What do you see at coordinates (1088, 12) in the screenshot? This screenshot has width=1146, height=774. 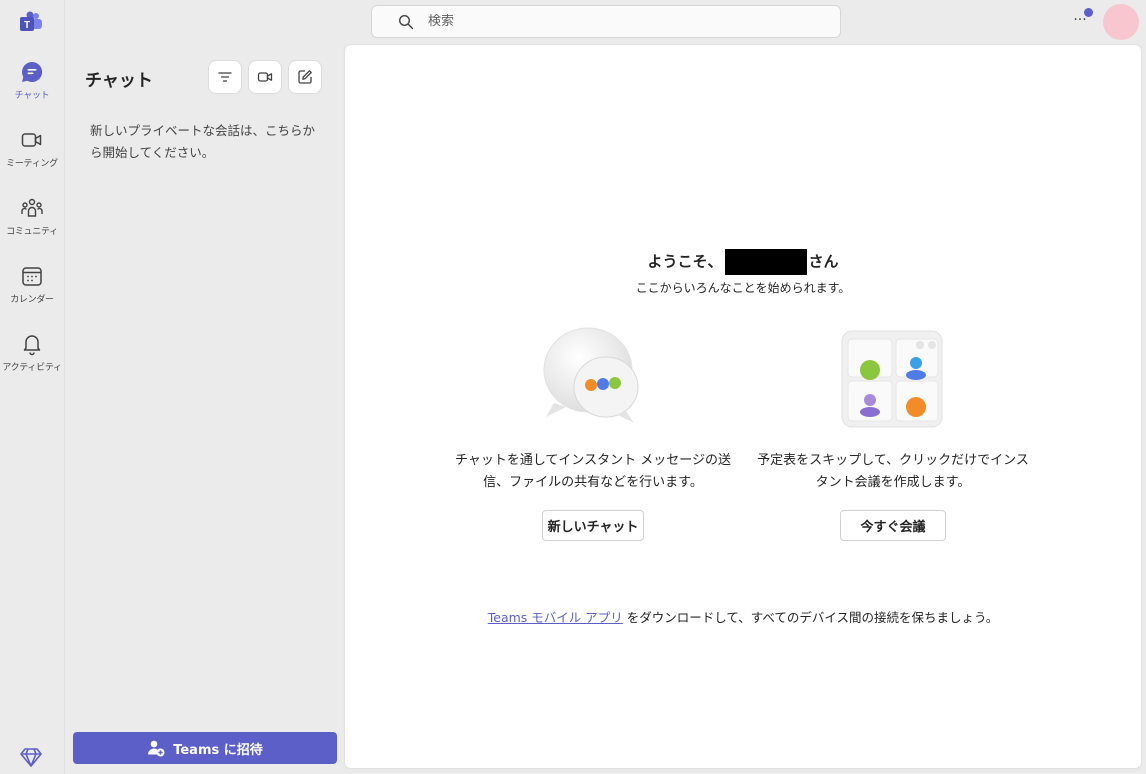 I see `notification-badge` at bounding box center [1088, 12].